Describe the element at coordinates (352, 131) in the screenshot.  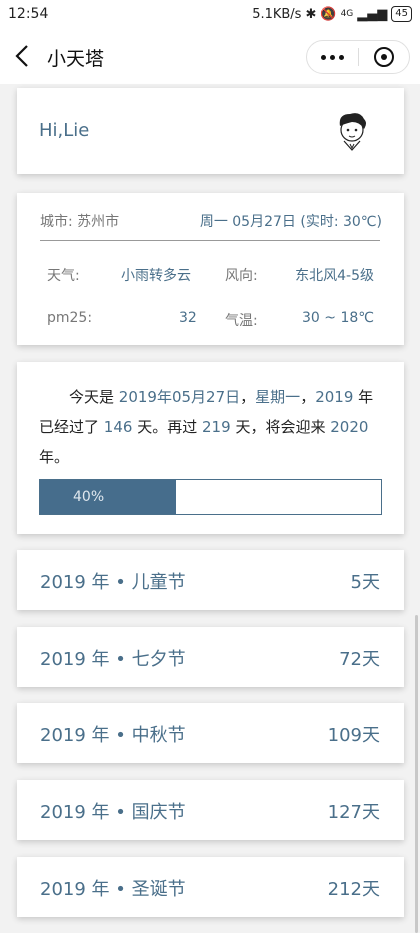
I see `avatar` at that location.